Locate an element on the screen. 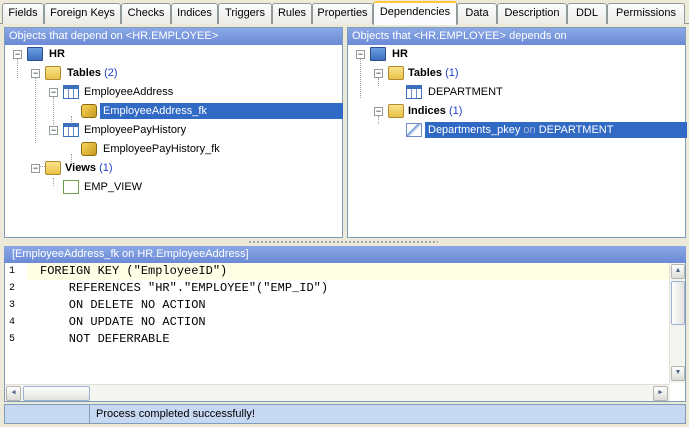 The width and height of the screenshot is (689, 427). views-label: Views is located at coordinates (80, 168).